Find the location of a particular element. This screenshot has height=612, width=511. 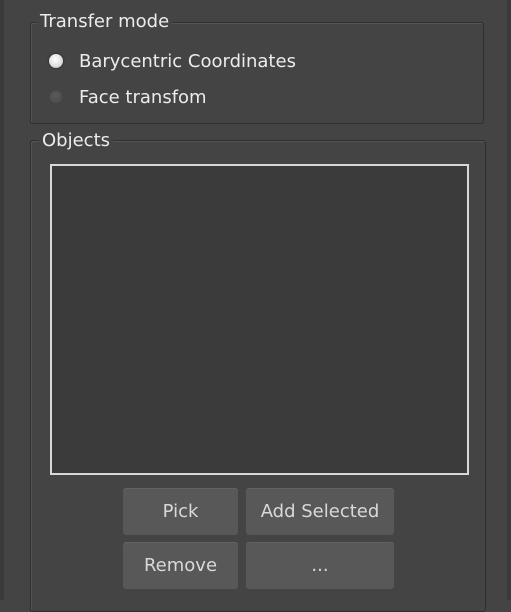

panel-right-edge is located at coordinates (509, 300).